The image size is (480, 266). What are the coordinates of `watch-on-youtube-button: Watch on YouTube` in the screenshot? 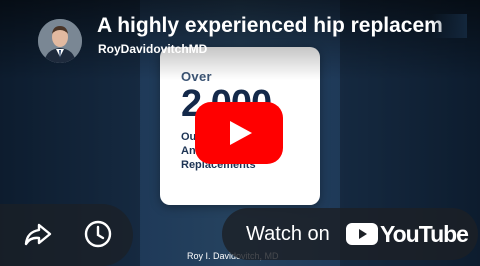 It's located at (350, 234).